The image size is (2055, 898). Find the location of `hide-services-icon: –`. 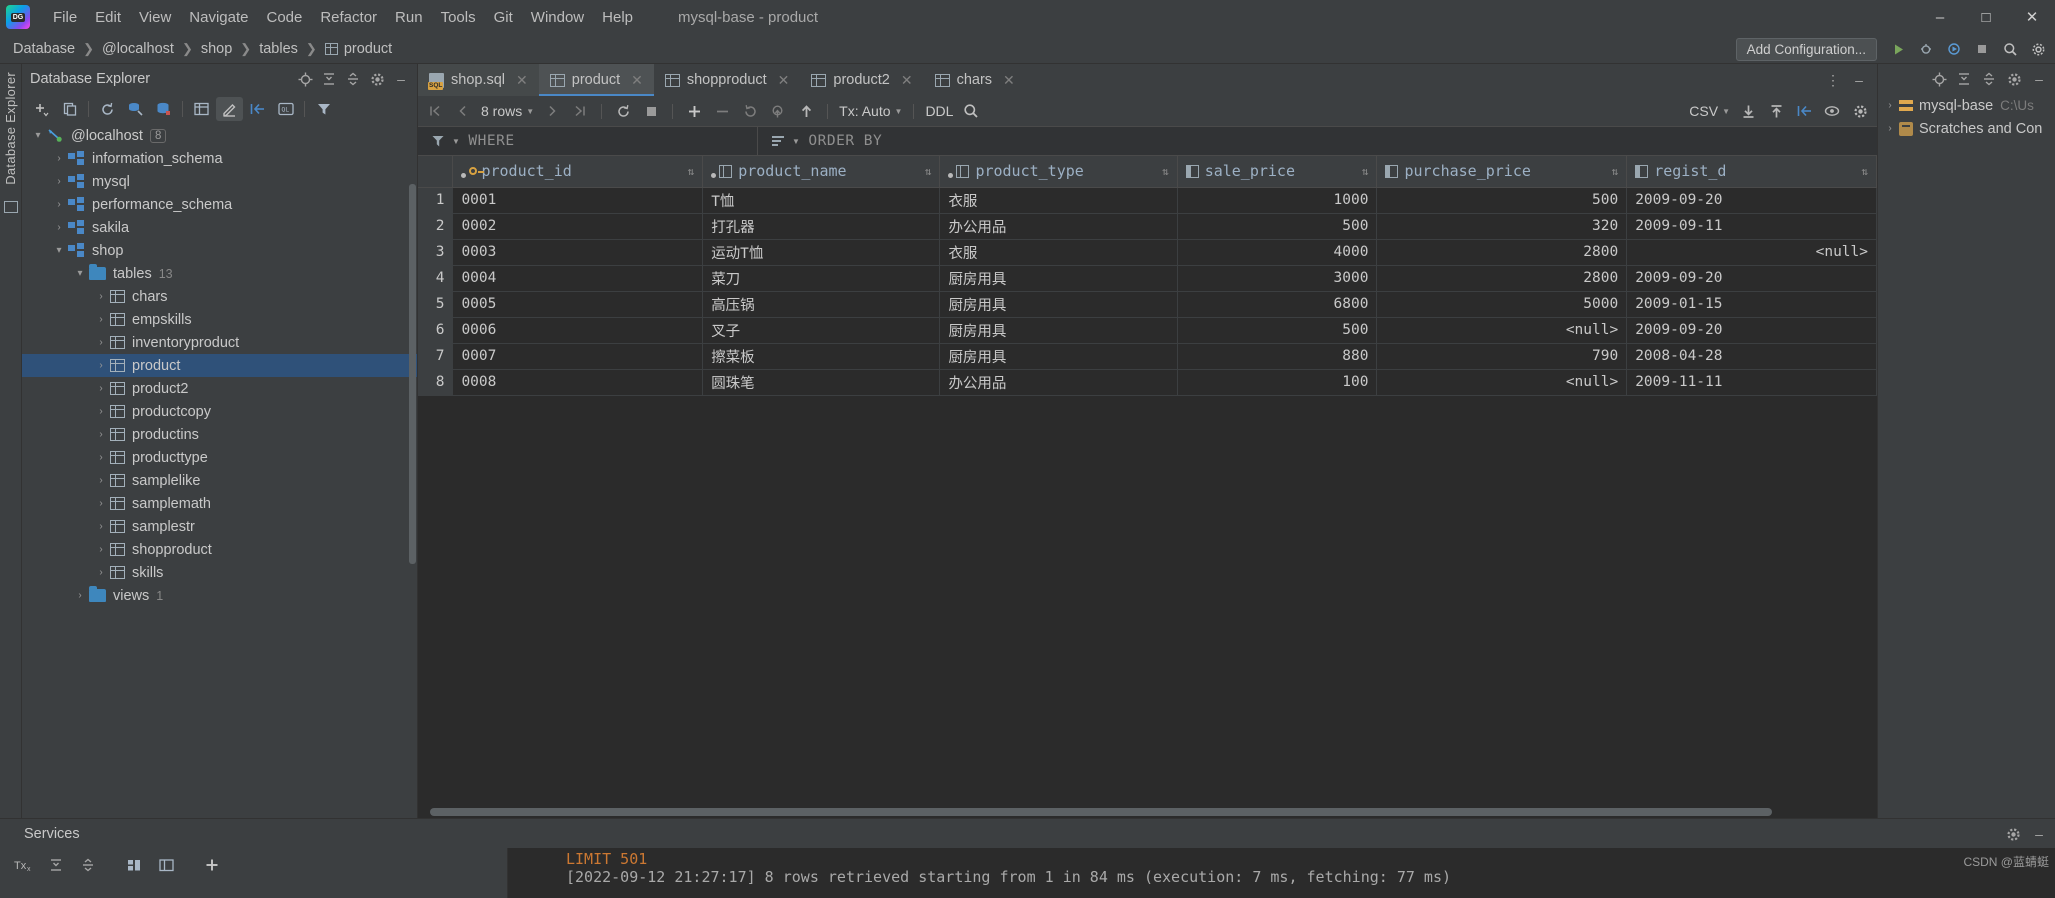

hide-services-icon: – is located at coordinates (2039, 834).